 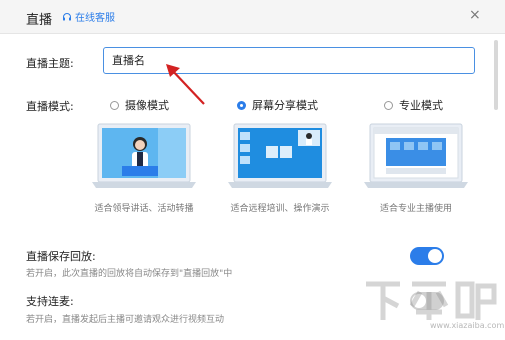 What do you see at coordinates (416, 157) in the screenshot?
I see `pro-mode-illustration` at bounding box center [416, 157].